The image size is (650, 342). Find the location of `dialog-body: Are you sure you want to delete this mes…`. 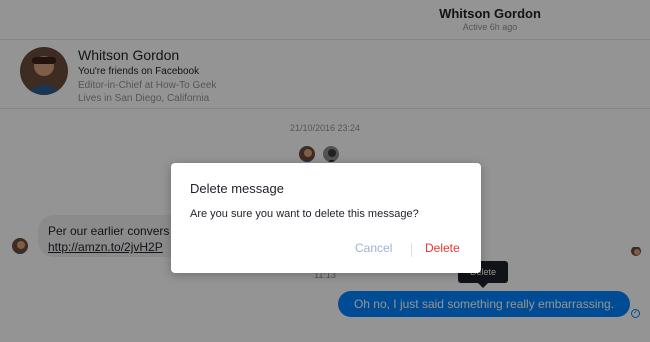

dialog-body: Are you sure you want to delete this mes… is located at coordinates (304, 214).